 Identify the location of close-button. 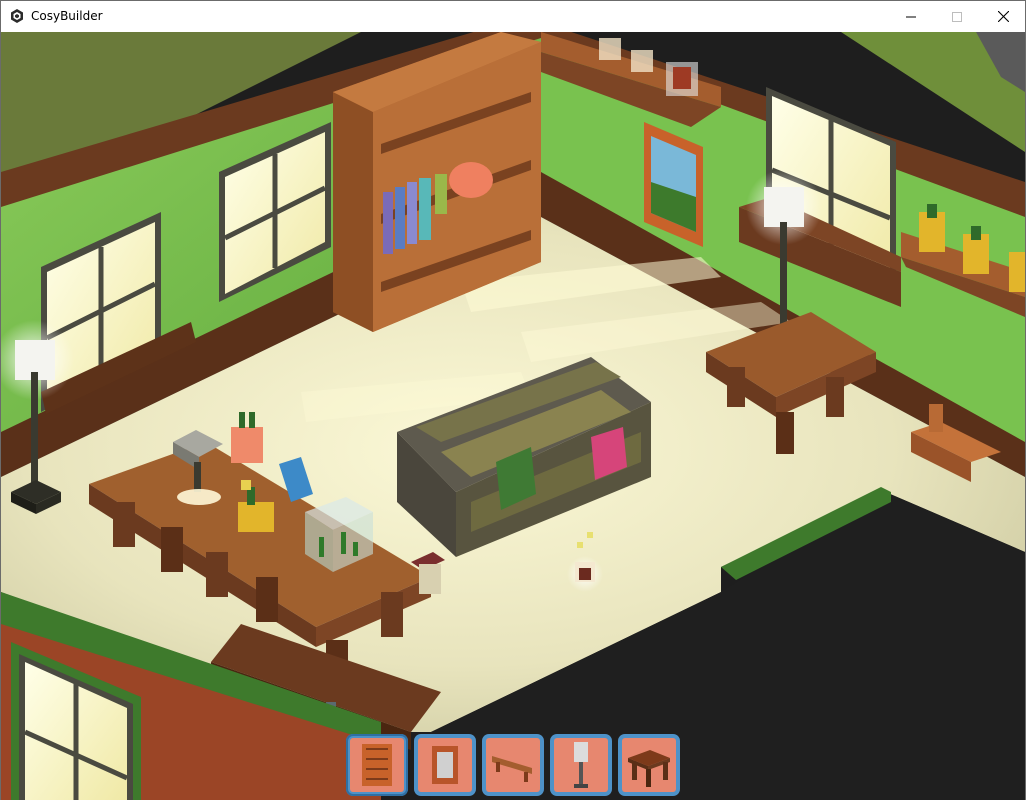
(1003, 16).